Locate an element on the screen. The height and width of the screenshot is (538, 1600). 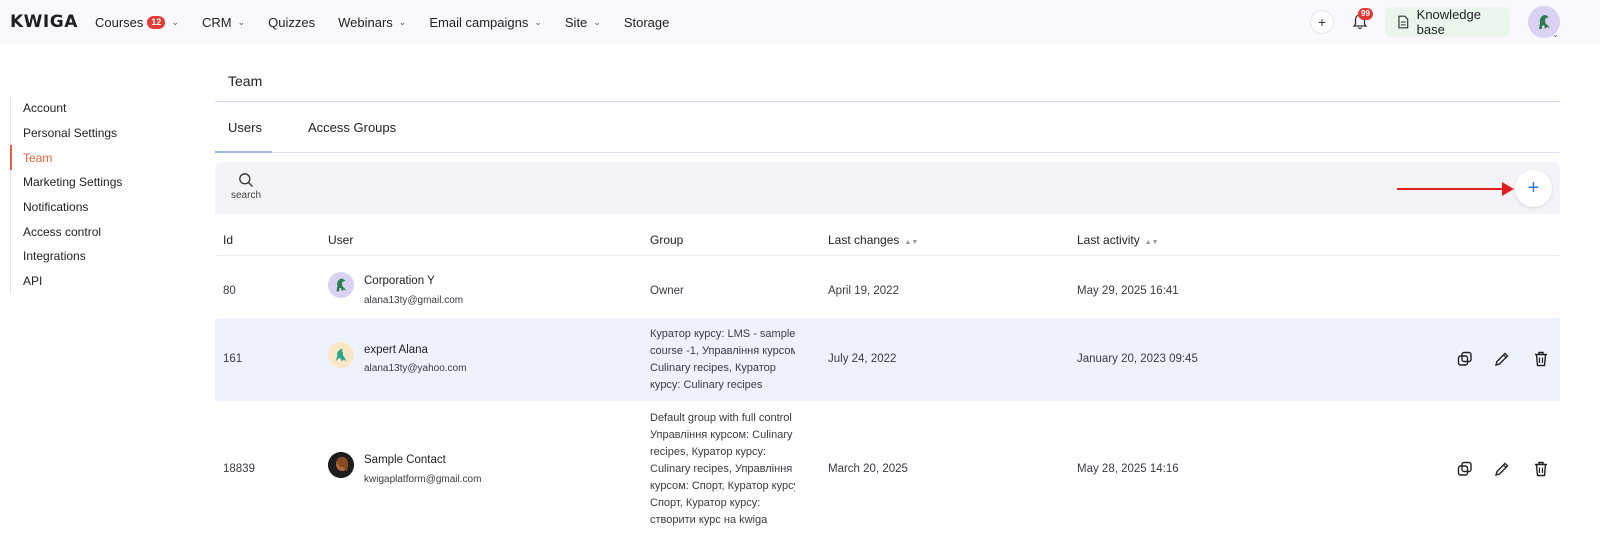
courses-count-badge: 12 is located at coordinates (156, 22).